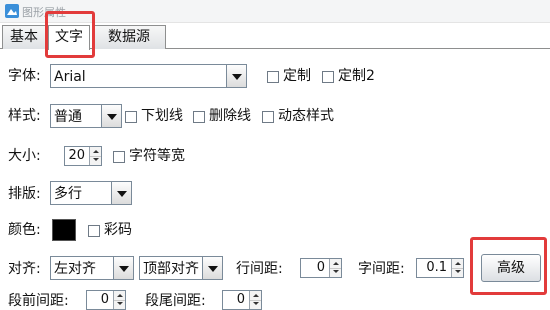 Image resolution: width=550 pixels, height=310 pixels. I want to click on style-label: 样式:, so click(24, 116).